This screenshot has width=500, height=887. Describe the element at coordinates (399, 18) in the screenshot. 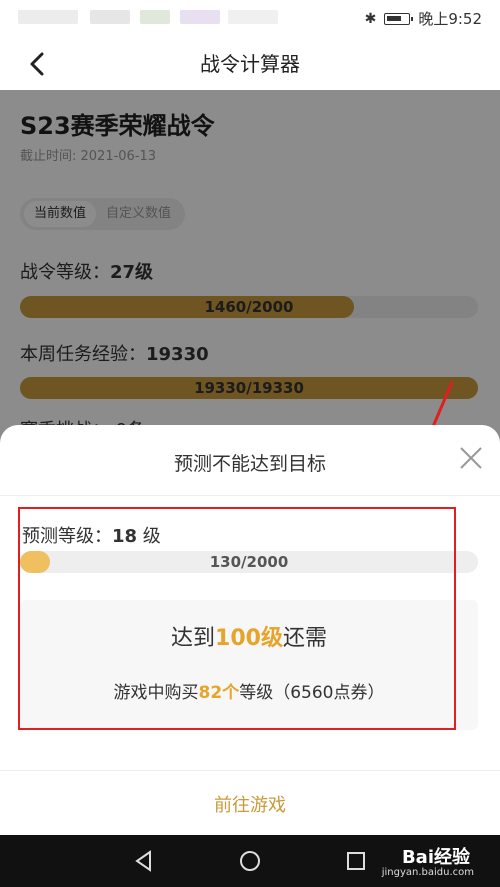

I see `battery-icon` at that location.